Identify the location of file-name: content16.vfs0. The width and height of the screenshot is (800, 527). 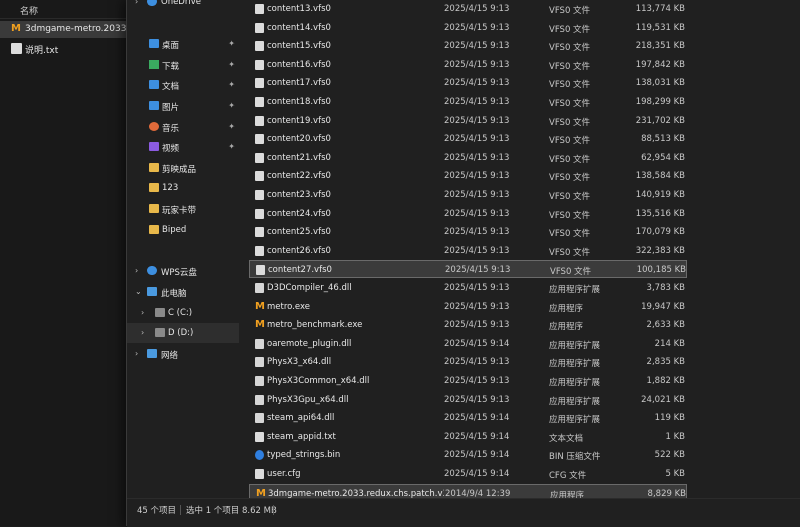
(299, 64).